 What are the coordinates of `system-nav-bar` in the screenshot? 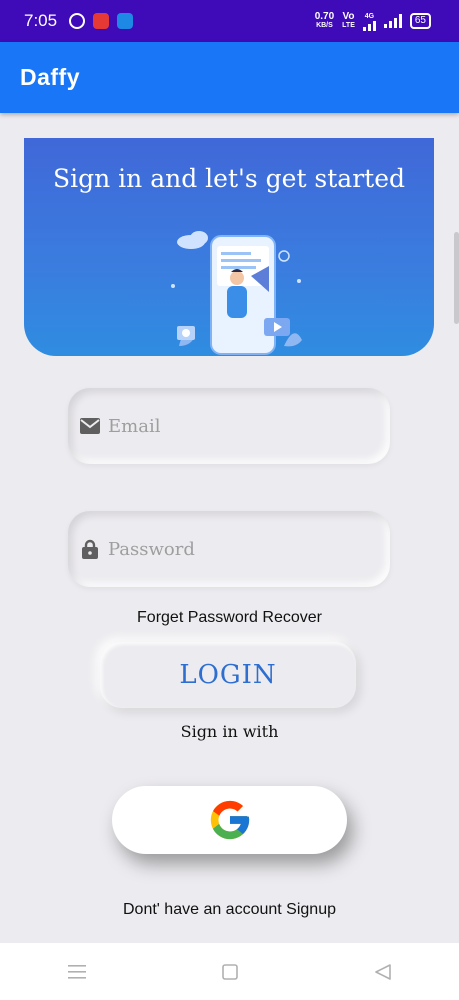 It's located at (229, 971).